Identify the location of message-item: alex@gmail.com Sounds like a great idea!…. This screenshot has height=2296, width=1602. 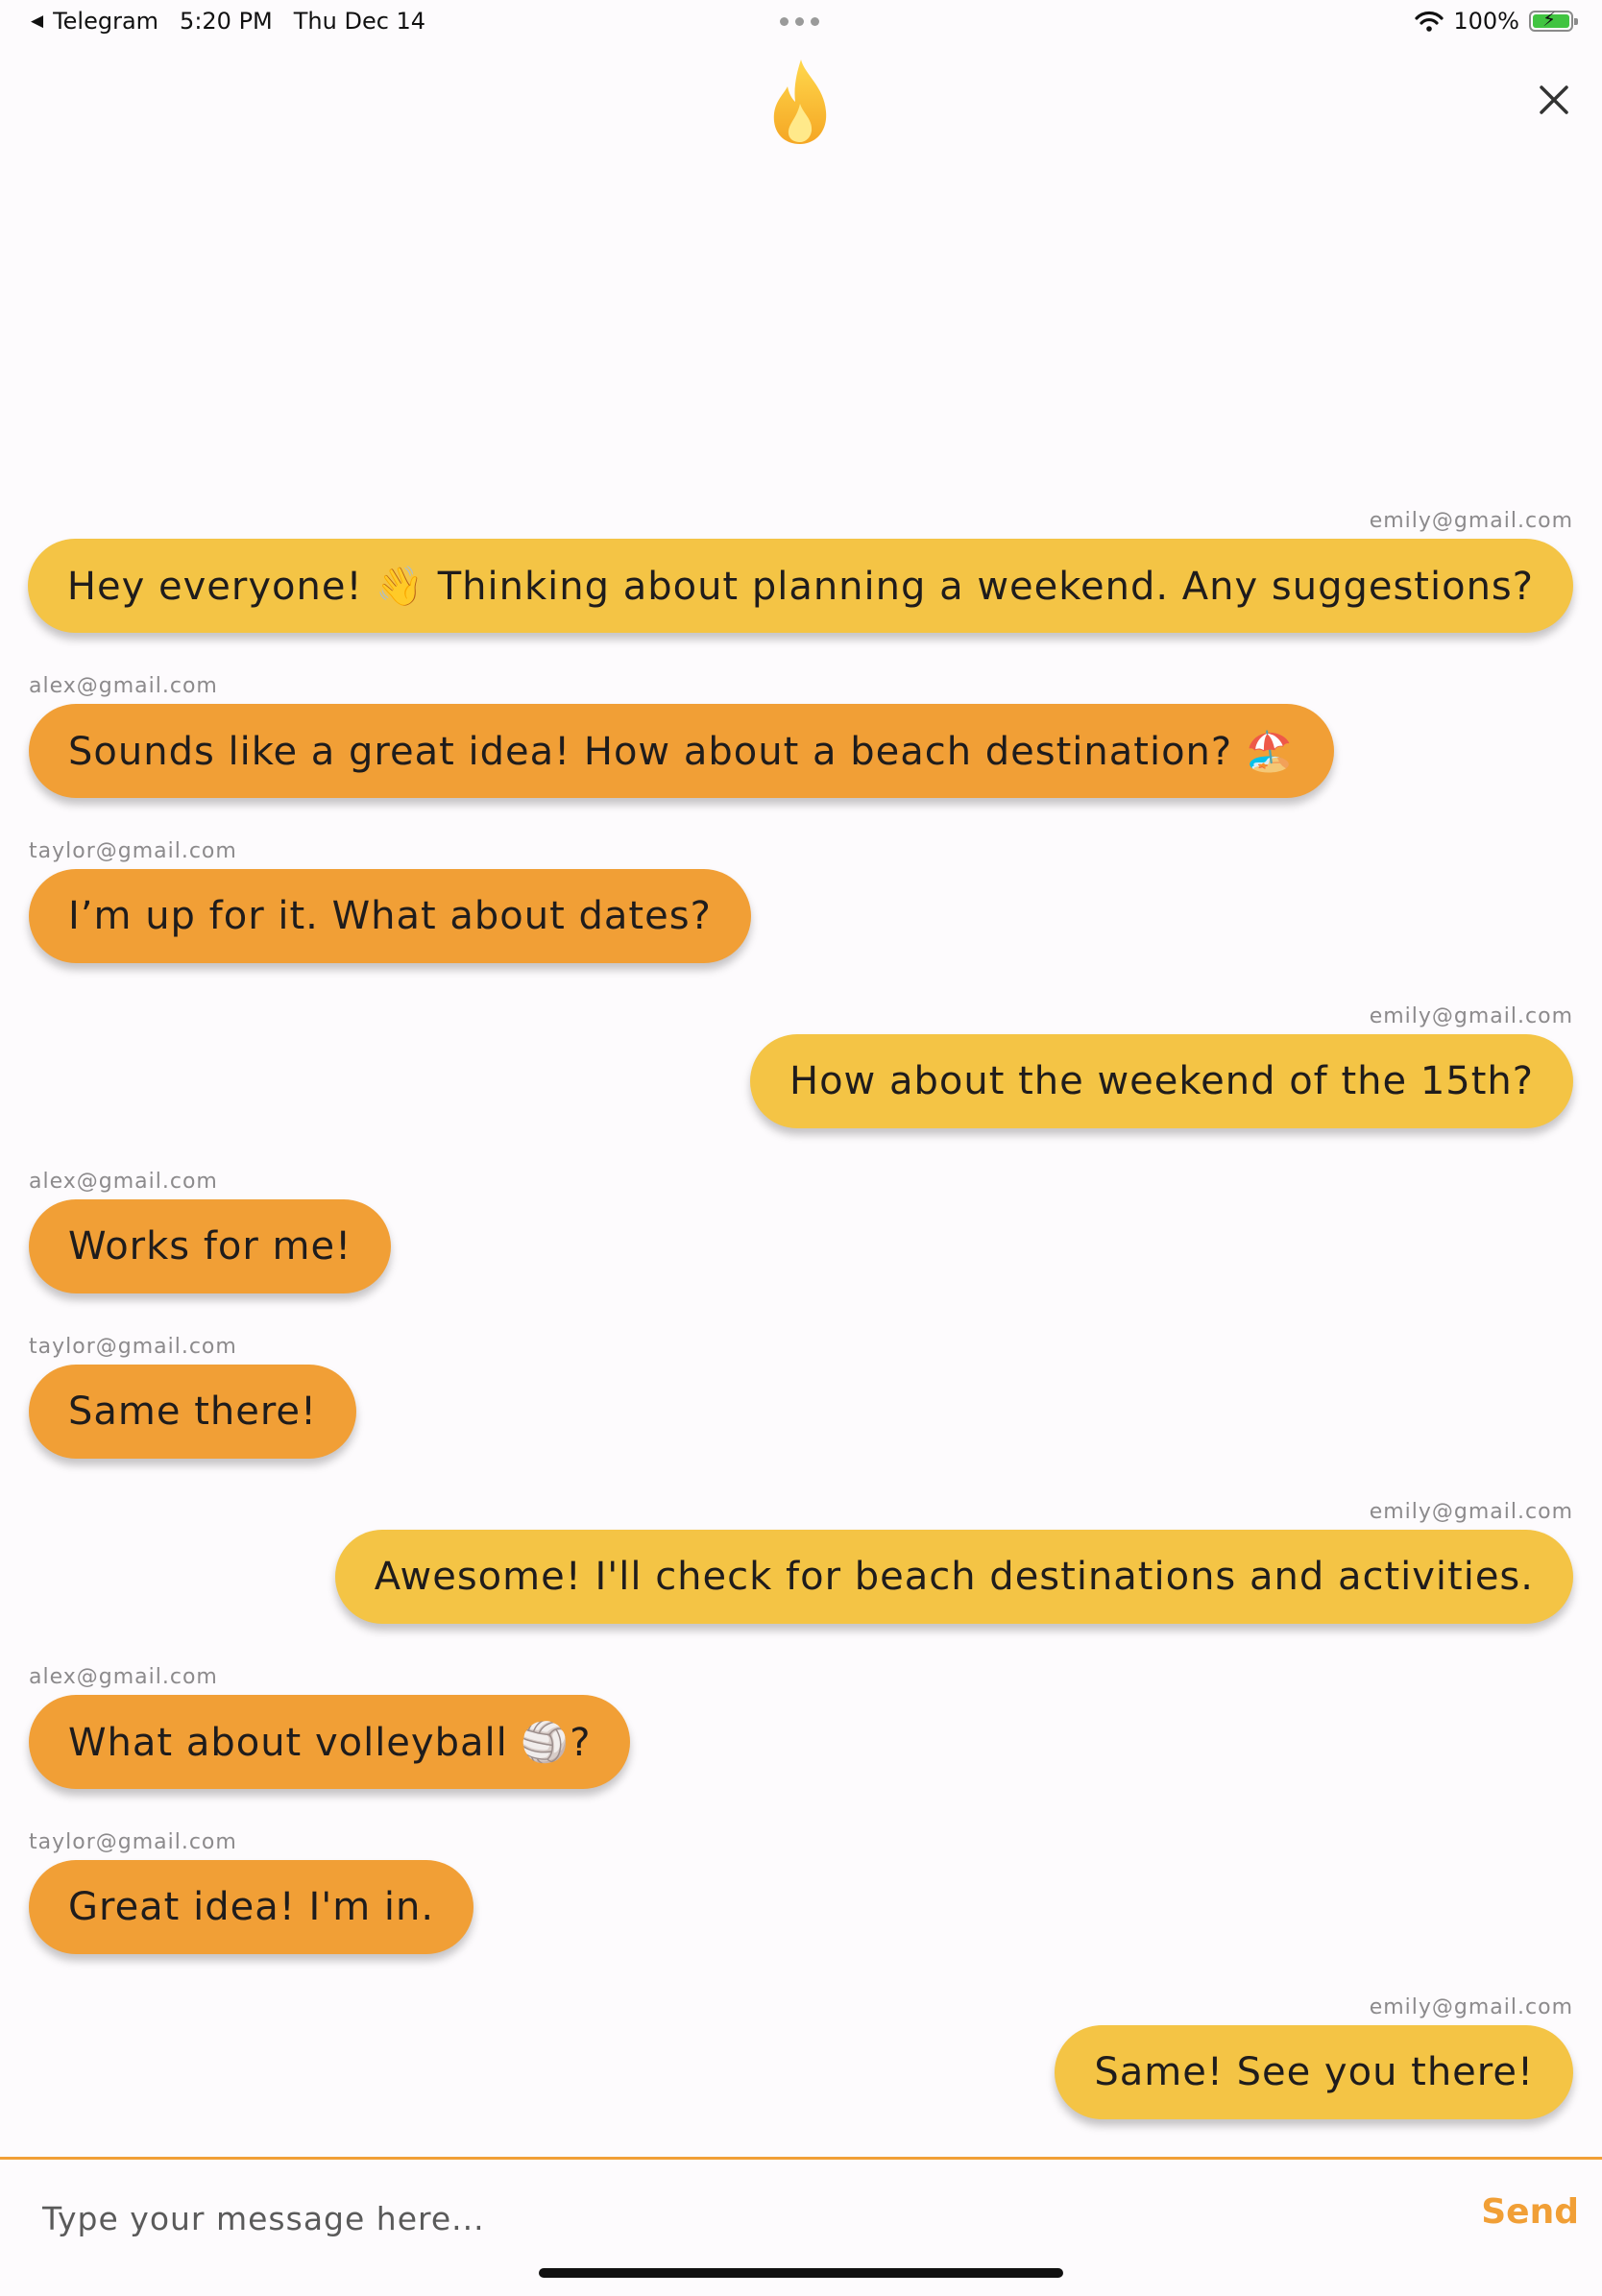
(801, 756).